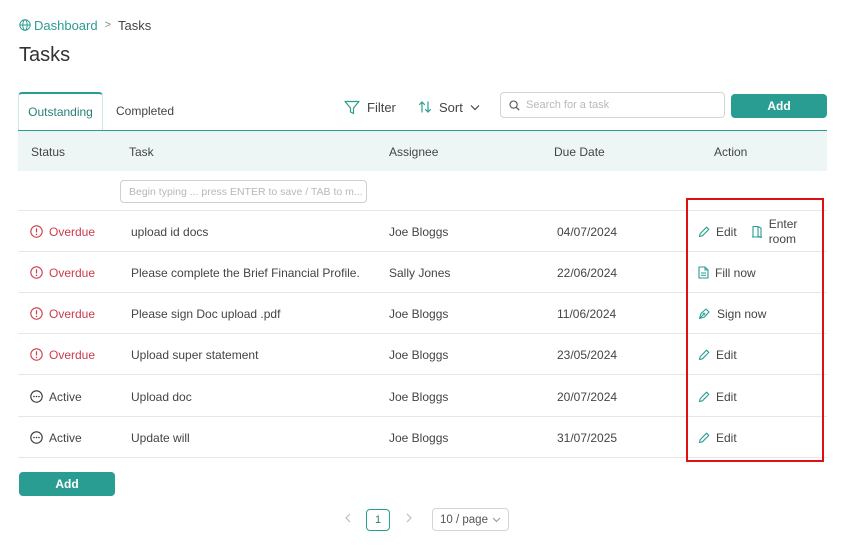  Describe the element at coordinates (25, 25) in the screenshot. I see `globe-icon` at that location.